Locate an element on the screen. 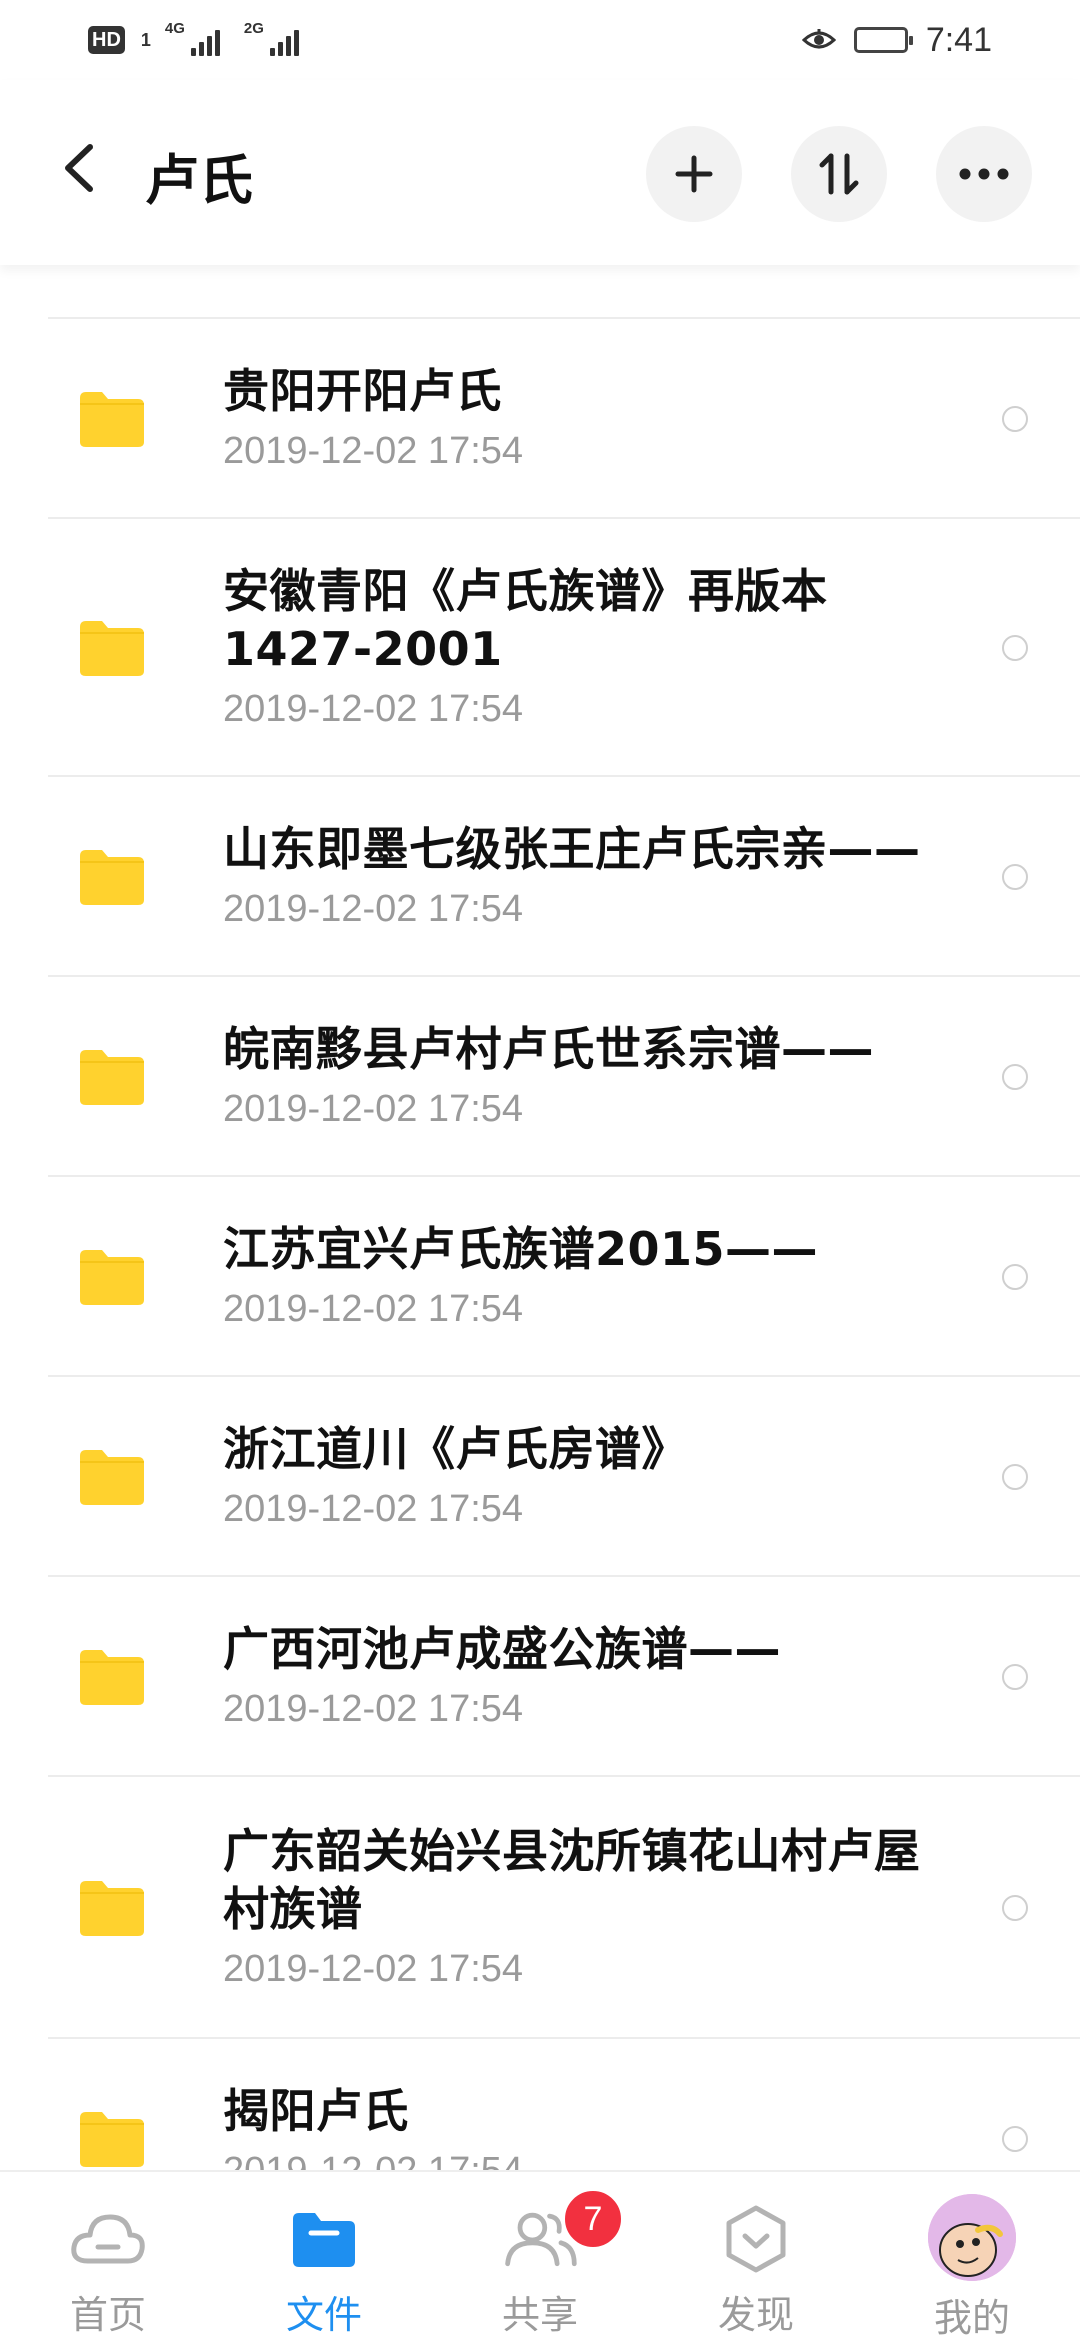 The width and height of the screenshot is (1080, 2340). hd-icon: HD is located at coordinates (106, 40).